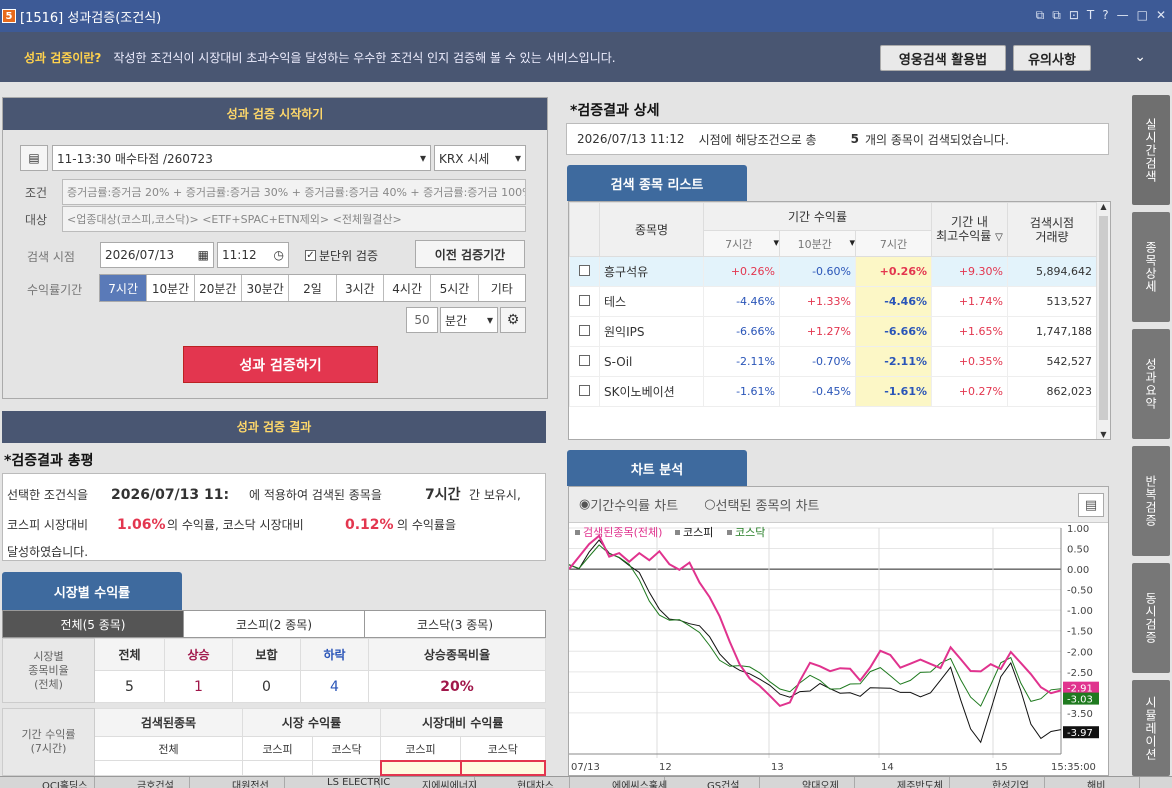 The width and height of the screenshot is (1172, 788). Describe the element at coordinates (469, 320) in the screenshot. I see `custom-unit-select: 분간 ▾` at that location.